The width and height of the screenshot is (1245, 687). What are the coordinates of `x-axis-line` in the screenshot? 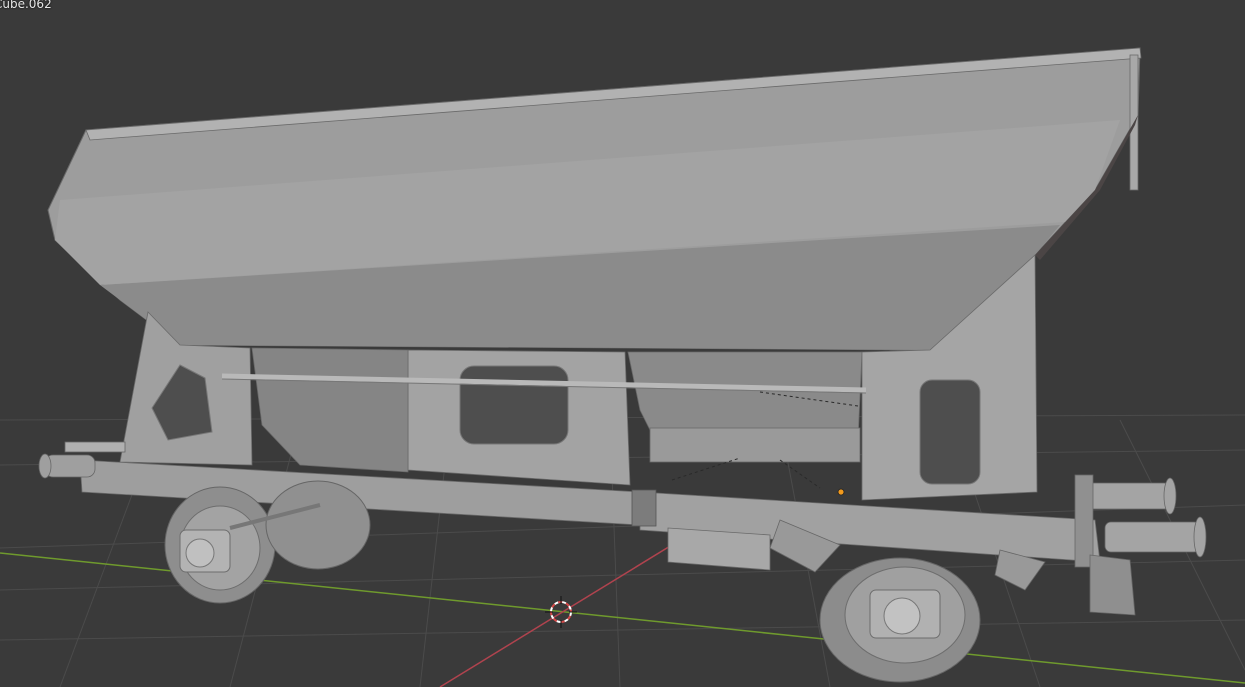 It's located at (560, 613).